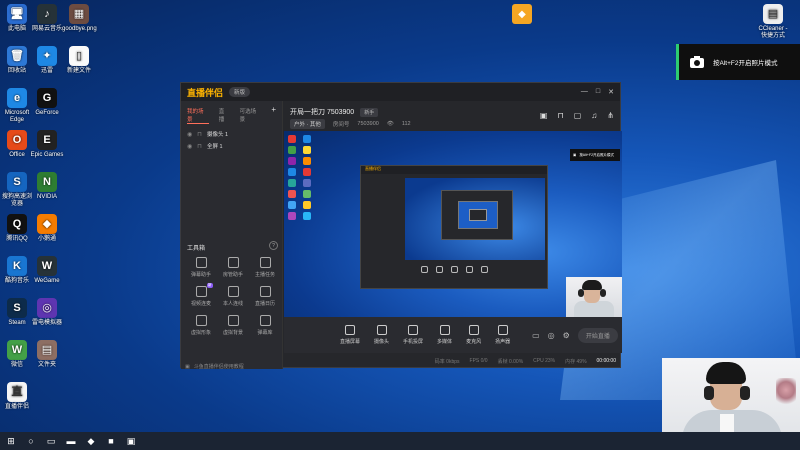  I want to click on source-label: 多媒体, so click(445, 342).